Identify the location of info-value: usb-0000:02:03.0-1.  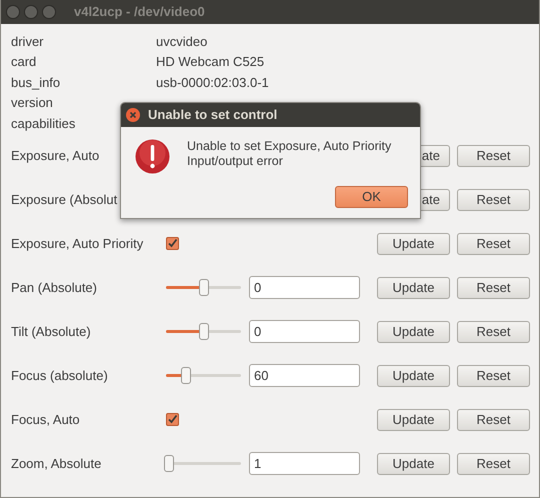
(212, 83).